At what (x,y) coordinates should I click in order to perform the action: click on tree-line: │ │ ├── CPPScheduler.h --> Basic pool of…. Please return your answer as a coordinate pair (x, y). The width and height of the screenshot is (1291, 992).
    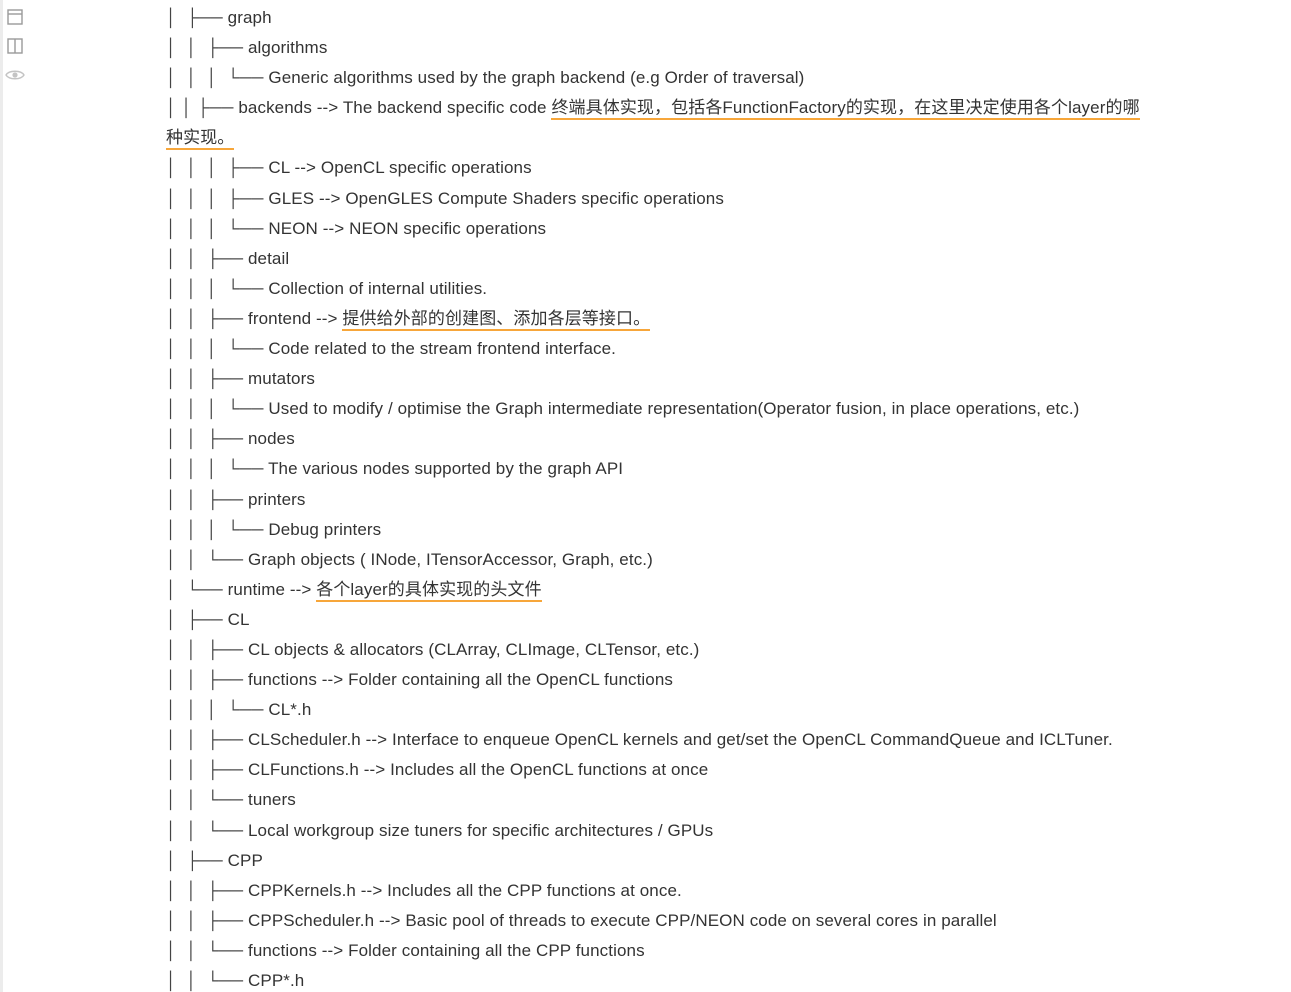
    Looking at the image, I should click on (661, 921).